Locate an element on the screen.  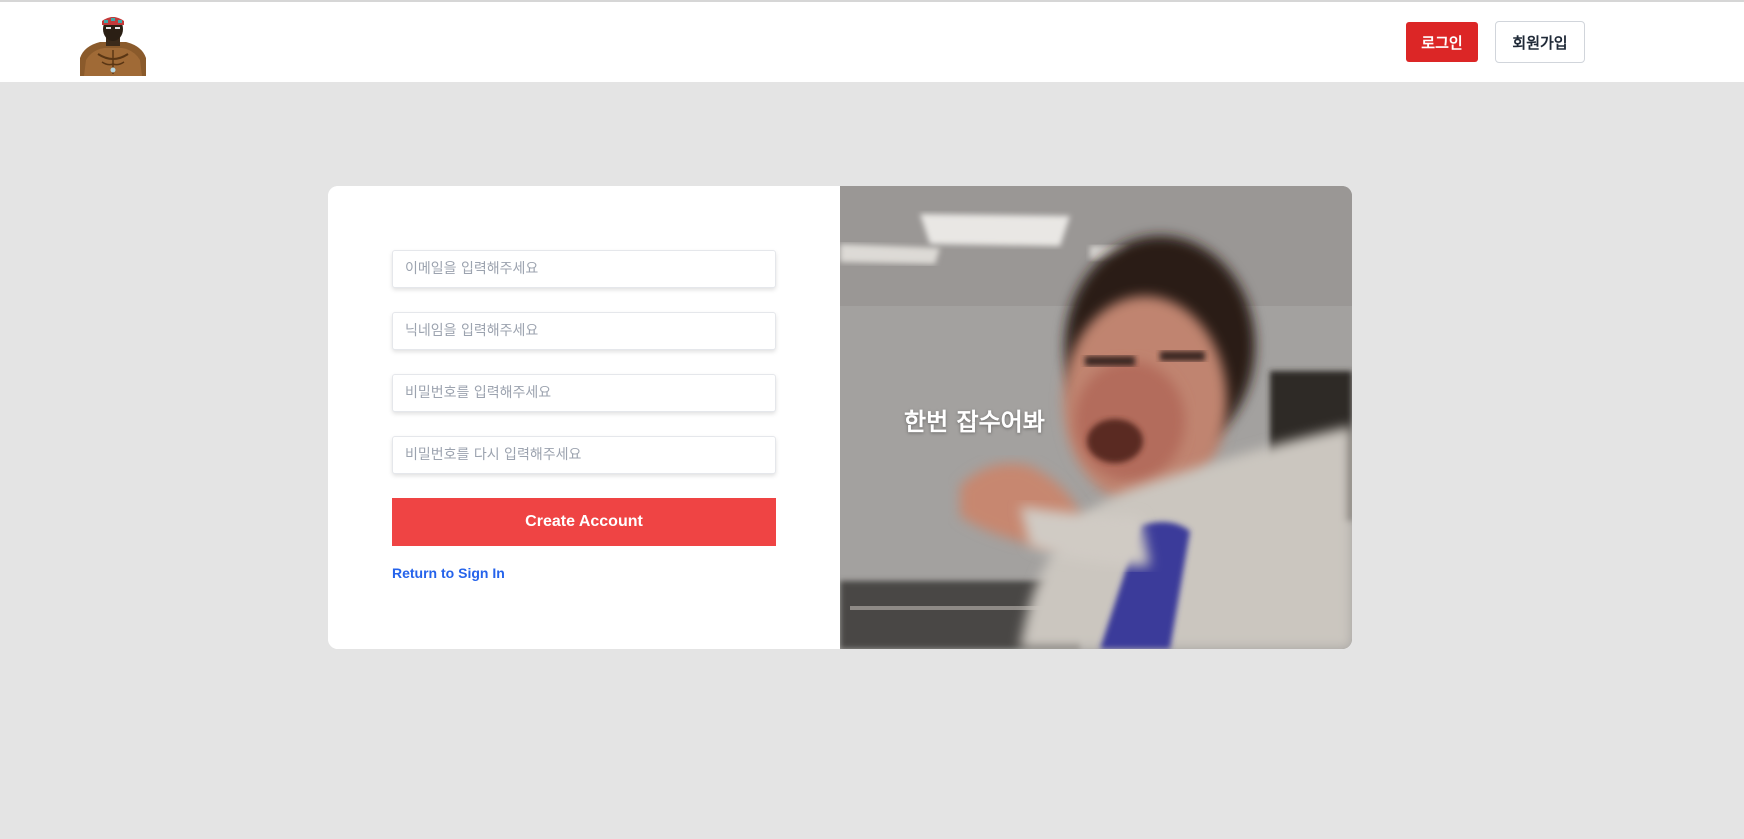
navbar: 로그인 회원가입 is located at coordinates (872, 42).